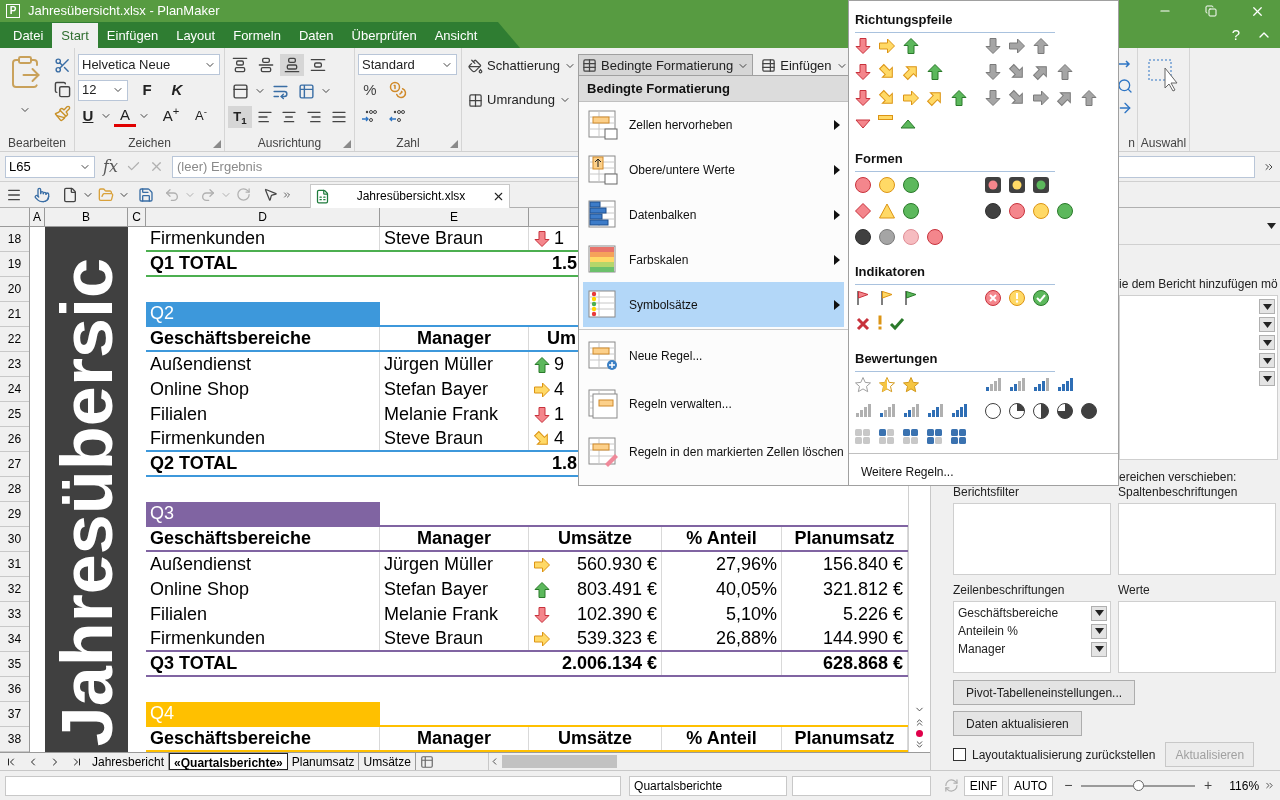 This screenshot has height=800, width=1280. What do you see at coordinates (262, 217) in the screenshot?
I see `column-header: D` at bounding box center [262, 217].